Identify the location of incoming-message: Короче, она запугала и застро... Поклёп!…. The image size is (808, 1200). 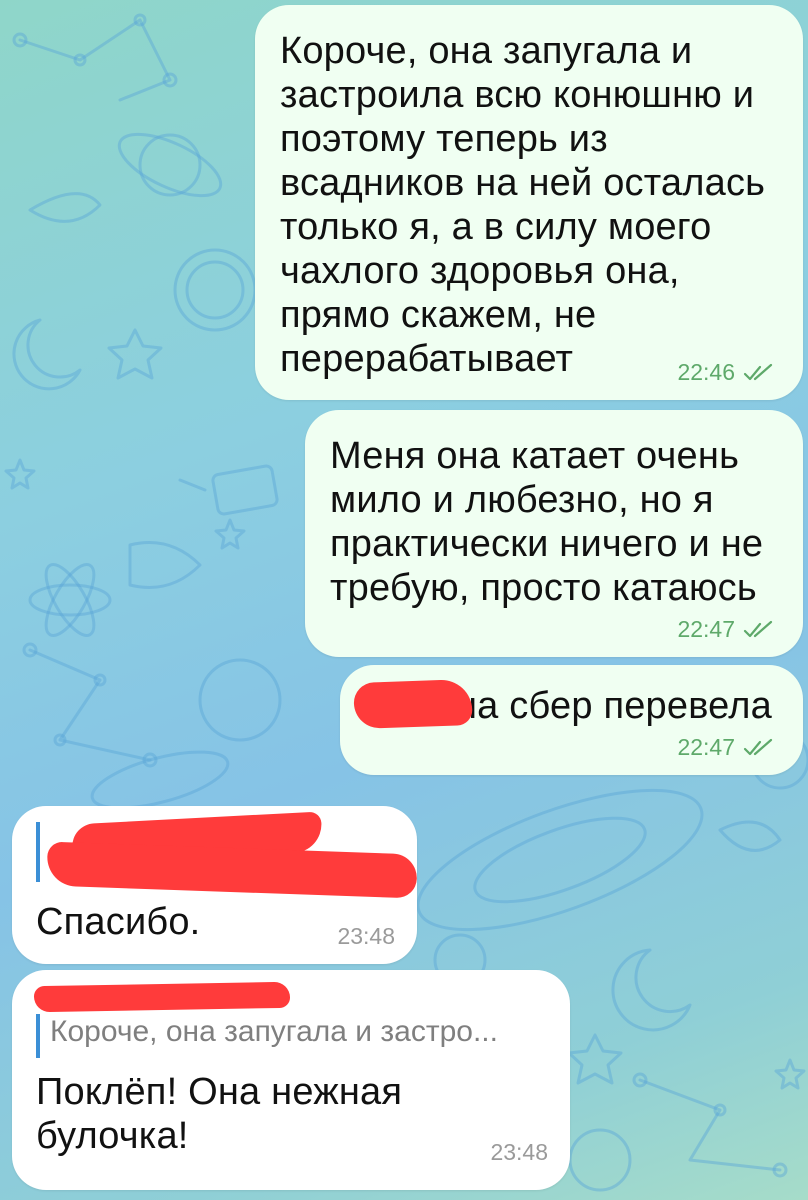
(291, 1080).